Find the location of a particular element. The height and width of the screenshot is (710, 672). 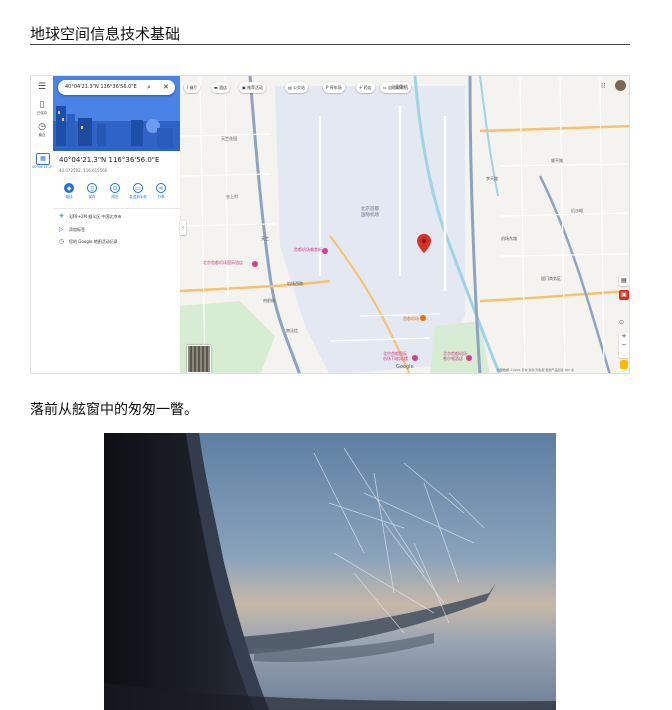

plus-code-text: 3JF8+2M 顺义区 中国北京市 is located at coordinates (95, 216).